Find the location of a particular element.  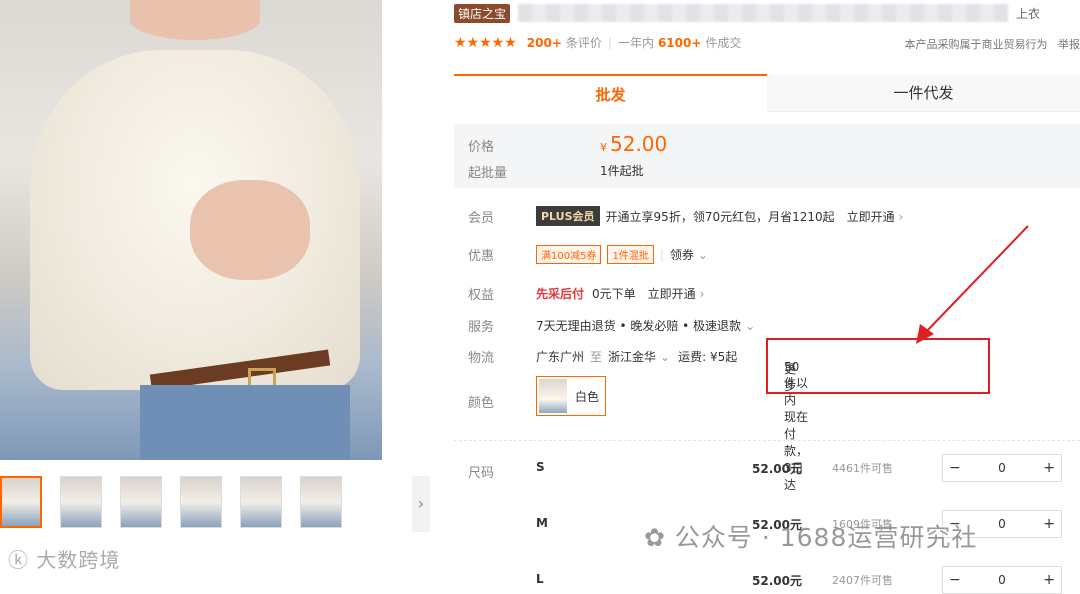

price-value: ¥52.00 is located at coordinates (633, 144).